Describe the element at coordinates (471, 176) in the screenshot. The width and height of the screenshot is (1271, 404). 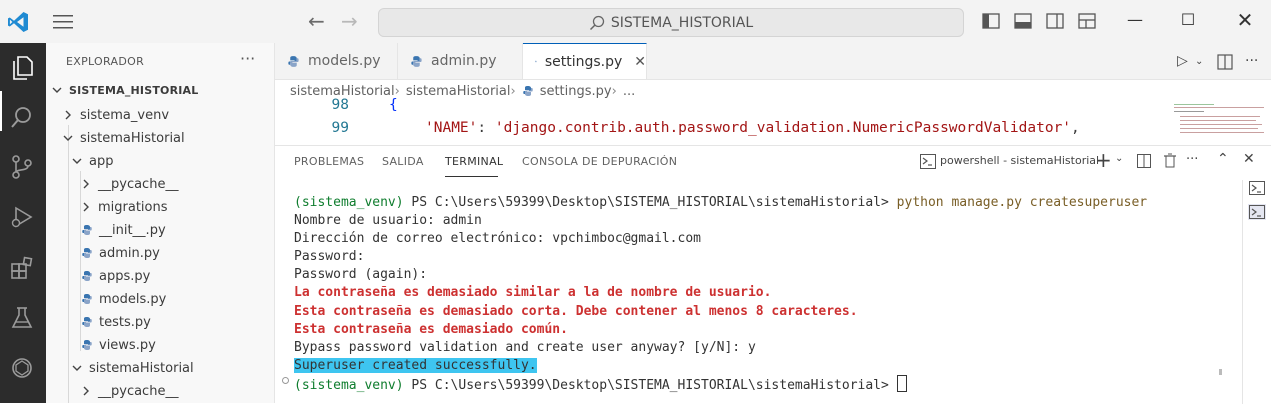
I see `active-tab-underline` at that location.